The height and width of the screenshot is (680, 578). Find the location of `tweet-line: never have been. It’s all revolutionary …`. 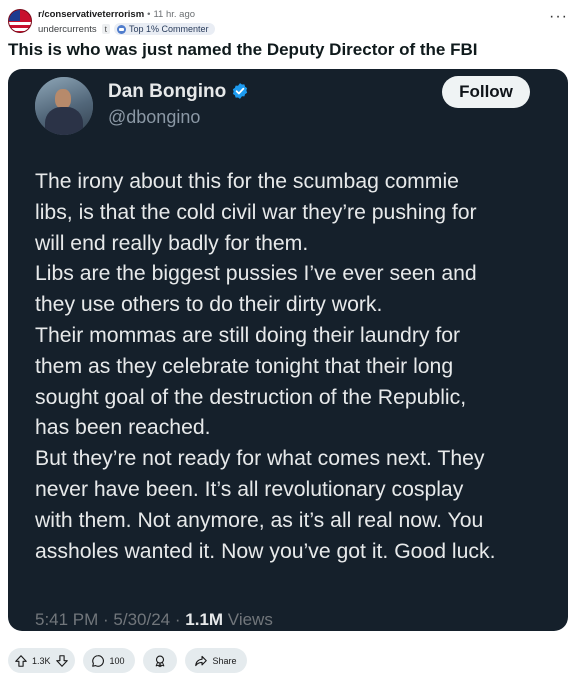

tweet-line: never have been. It’s all revolutionary … is located at coordinates (249, 489).